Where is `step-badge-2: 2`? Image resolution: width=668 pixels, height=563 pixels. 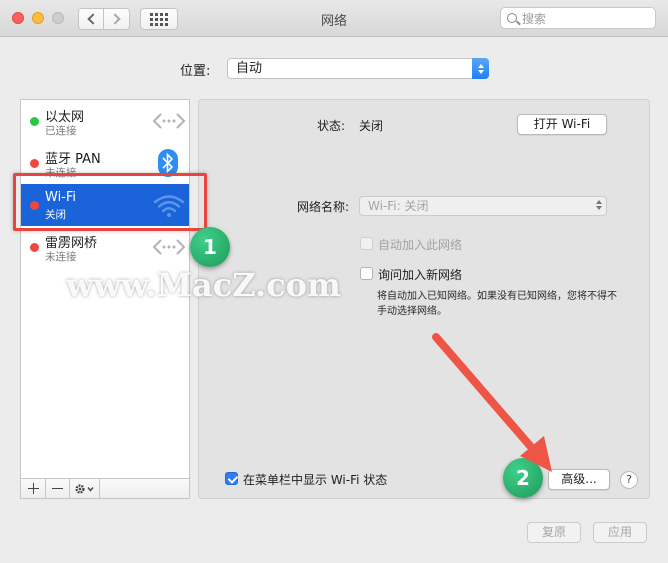 step-badge-2: 2 is located at coordinates (523, 478).